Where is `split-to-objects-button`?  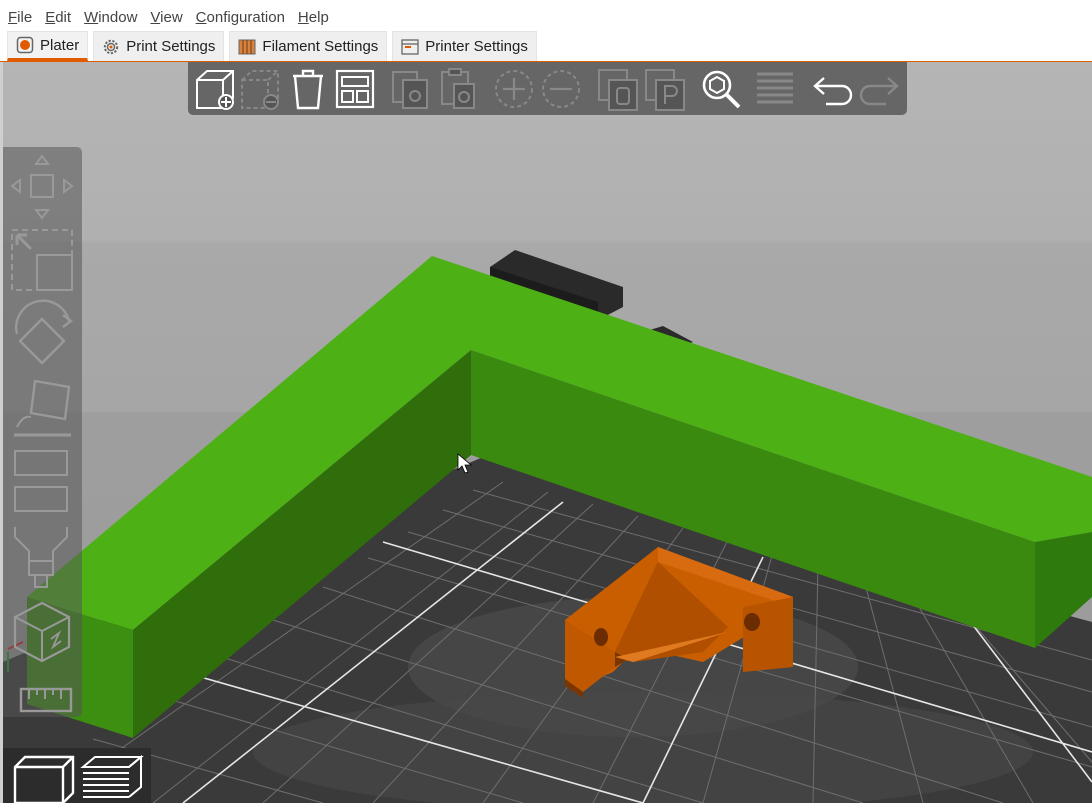
split-to-objects-button is located at coordinates (618, 89).